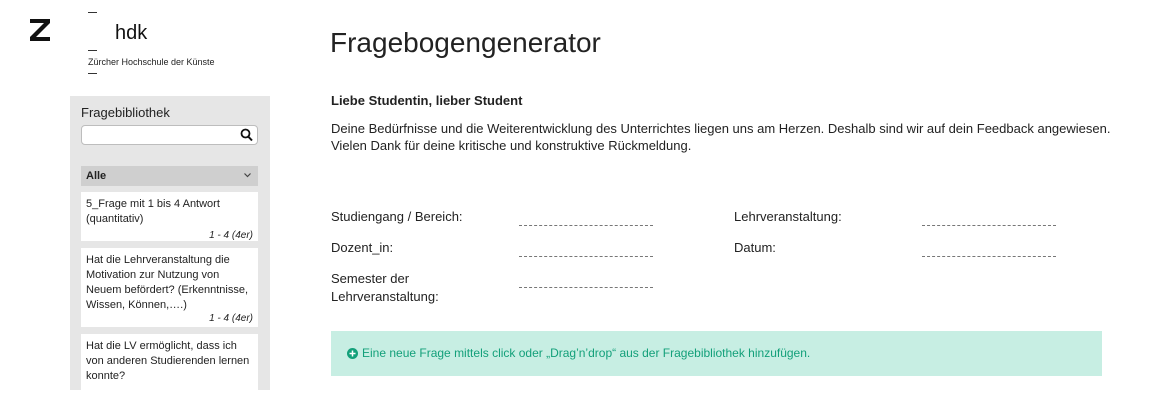 This screenshot has height=400, width=1171. What do you see at coordinates (397, 216) in the screenshot?
I see `studiengang-label: Studiengang / Bereich:` at bounding box center [397, 216].